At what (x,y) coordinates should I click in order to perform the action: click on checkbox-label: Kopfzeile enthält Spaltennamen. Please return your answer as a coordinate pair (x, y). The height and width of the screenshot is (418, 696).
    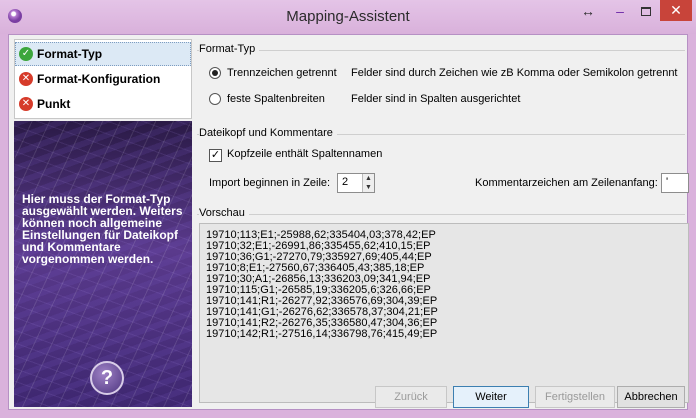
    Looking at the image, I should click on (304, 154).